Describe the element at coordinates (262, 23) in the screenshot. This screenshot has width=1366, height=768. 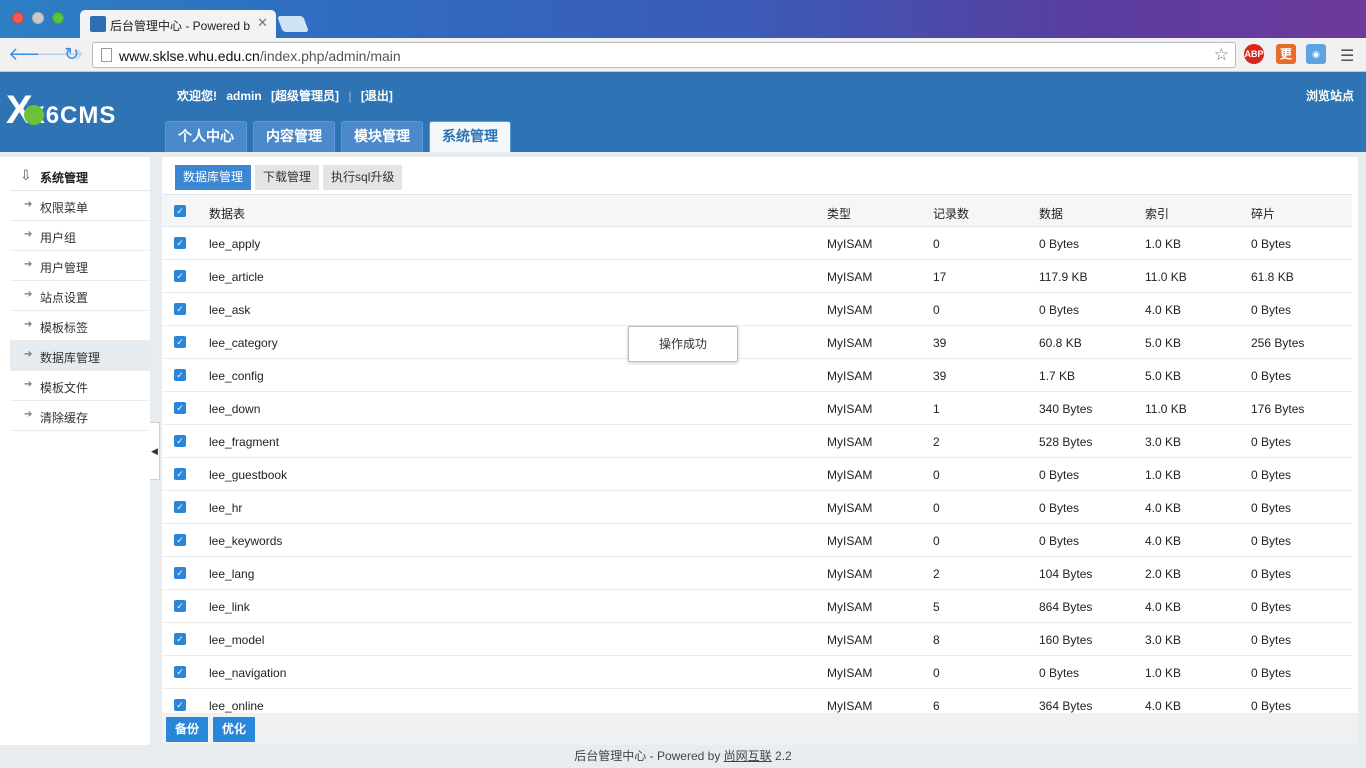
I see `tab-close-icon: ✕` at that location.